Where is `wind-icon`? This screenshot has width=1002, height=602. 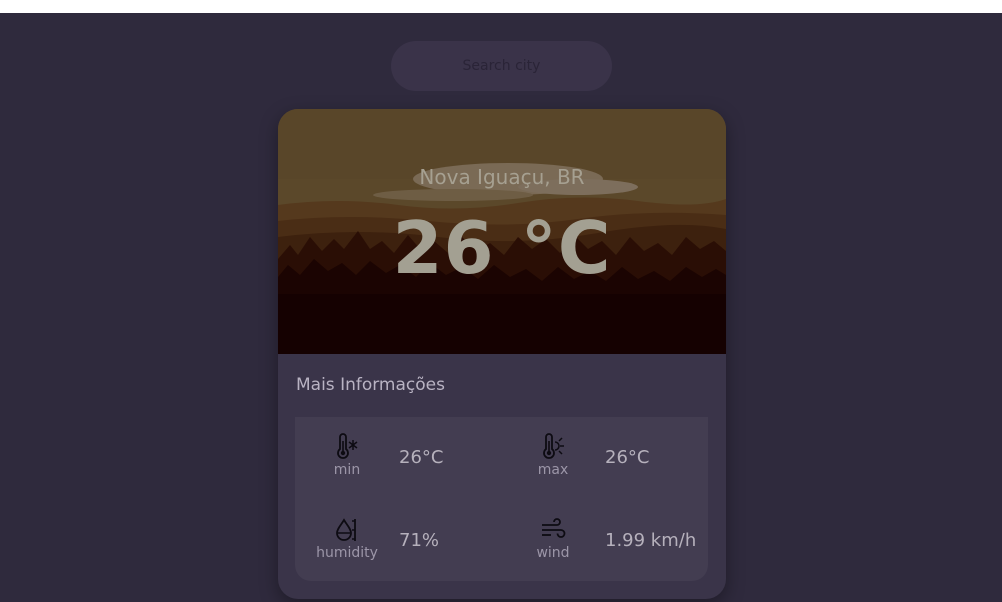 wind-icon is located at coordinates (554, 528).